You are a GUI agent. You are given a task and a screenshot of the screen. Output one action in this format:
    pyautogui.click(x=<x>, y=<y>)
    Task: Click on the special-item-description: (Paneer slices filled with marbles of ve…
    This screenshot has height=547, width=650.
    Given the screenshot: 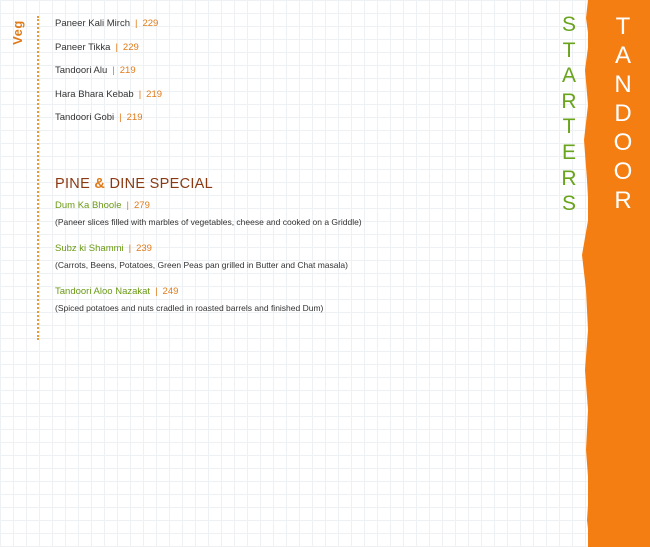 What is the action you would take?
    pyautogui.click(x=208, y=222)
    